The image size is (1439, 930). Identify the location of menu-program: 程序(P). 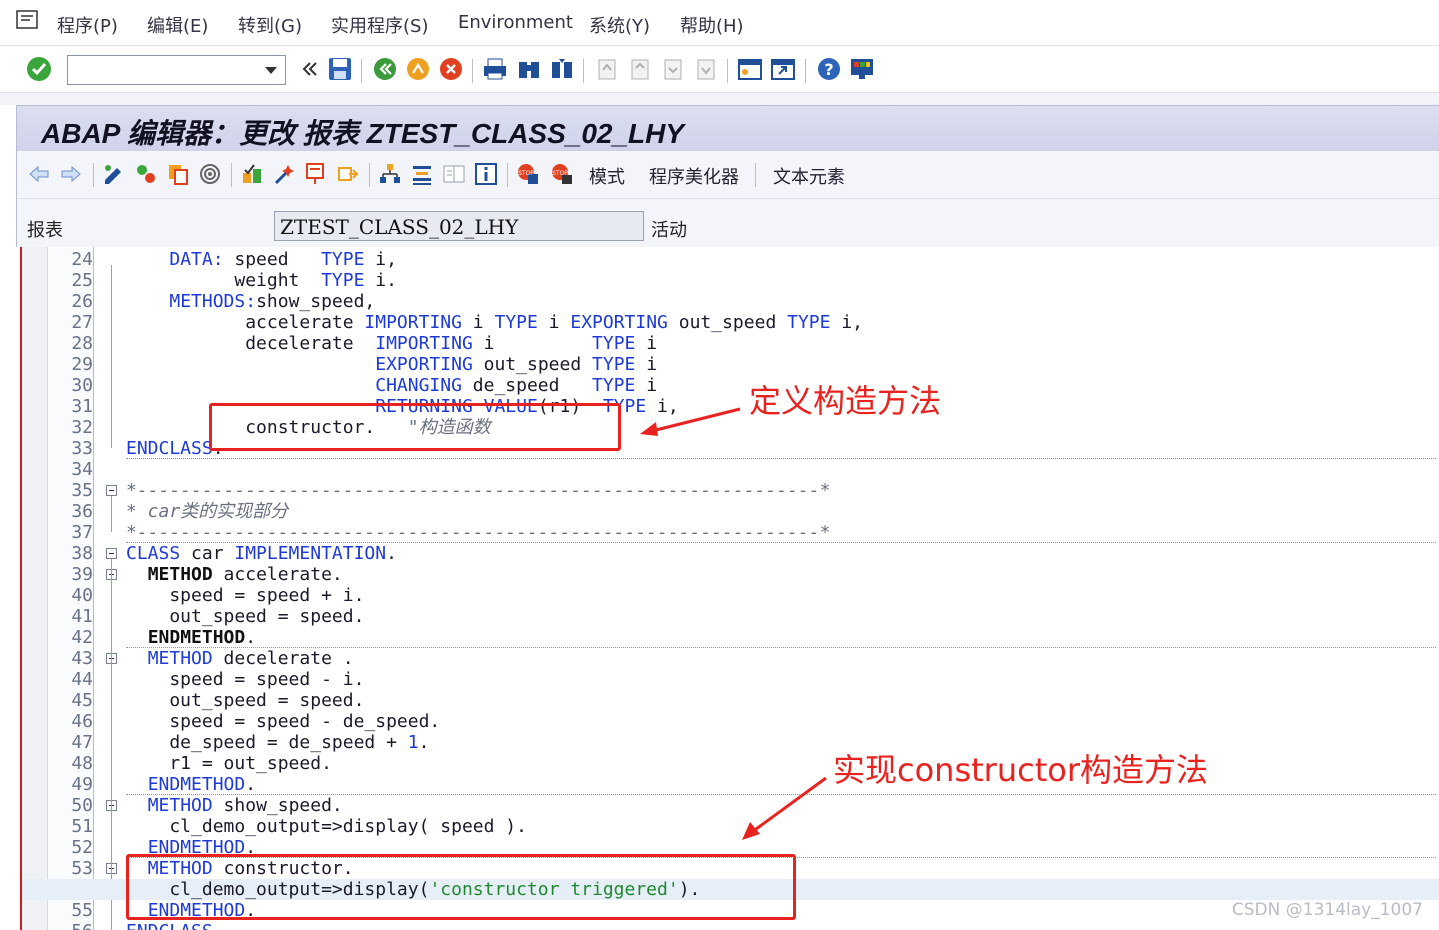
(87, 25).